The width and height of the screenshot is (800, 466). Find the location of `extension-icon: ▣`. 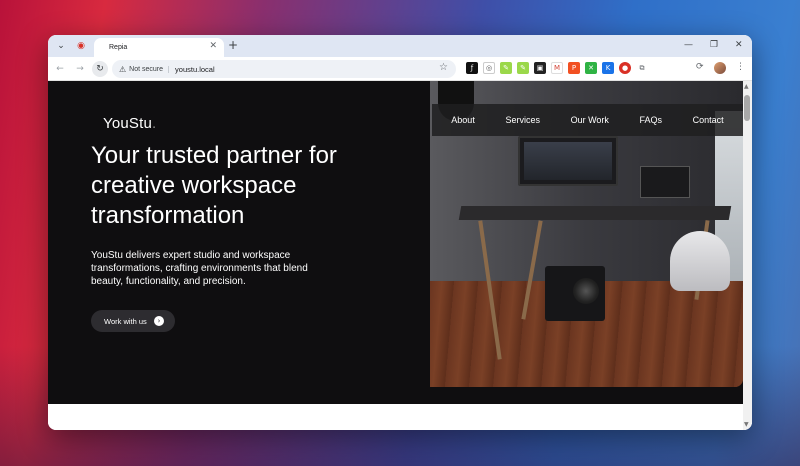

extension-icon: ▣ is located at coordinates (540, 68).